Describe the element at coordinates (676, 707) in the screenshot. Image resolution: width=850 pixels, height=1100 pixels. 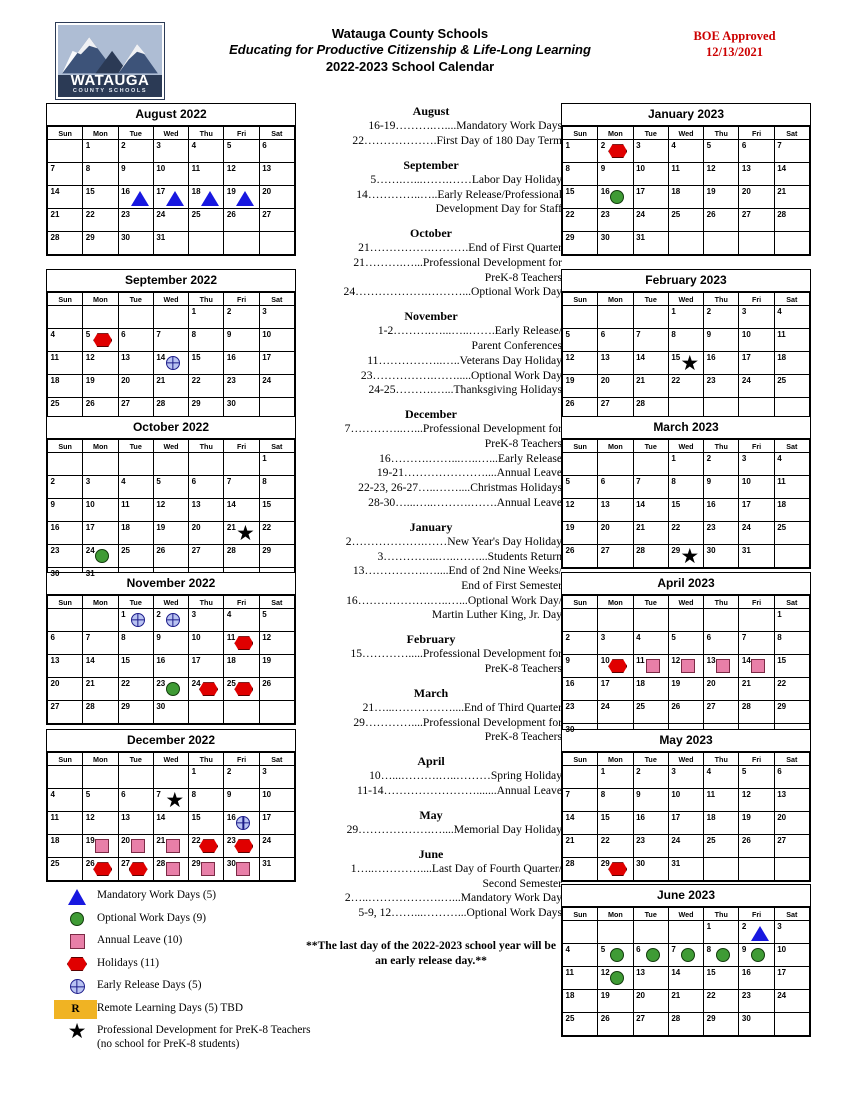
I see `day-number: 26` at that location.